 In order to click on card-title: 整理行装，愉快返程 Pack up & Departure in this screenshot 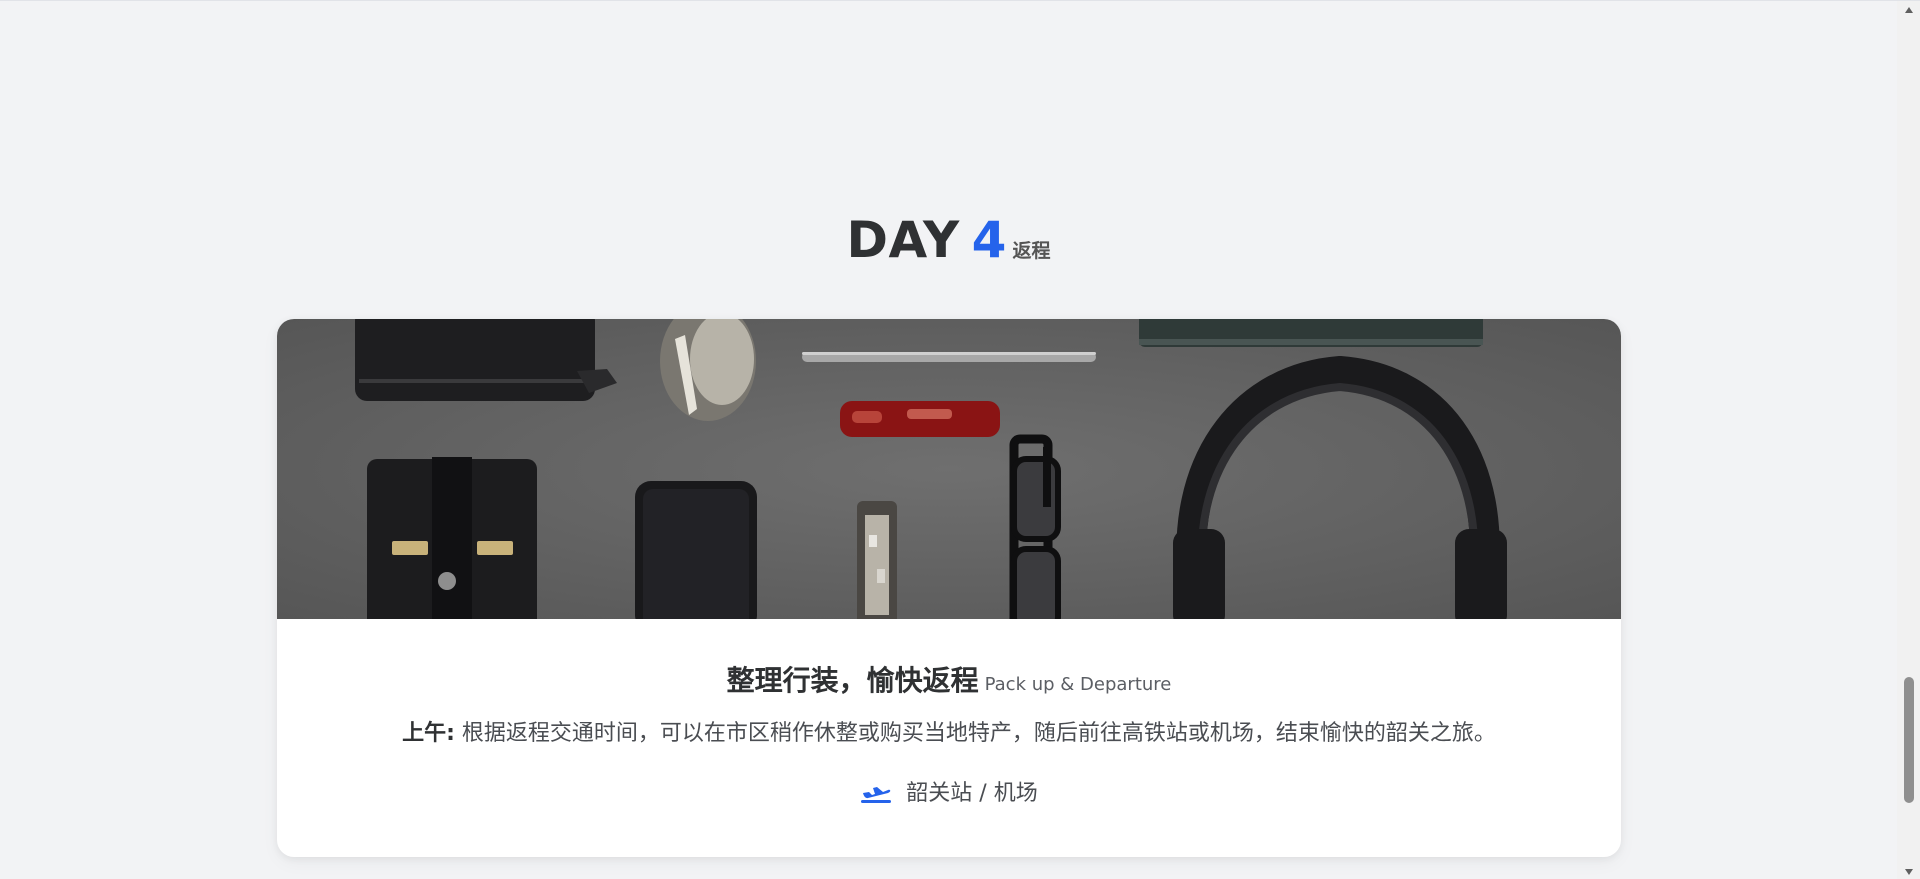, I will do `click(949, 679)`.